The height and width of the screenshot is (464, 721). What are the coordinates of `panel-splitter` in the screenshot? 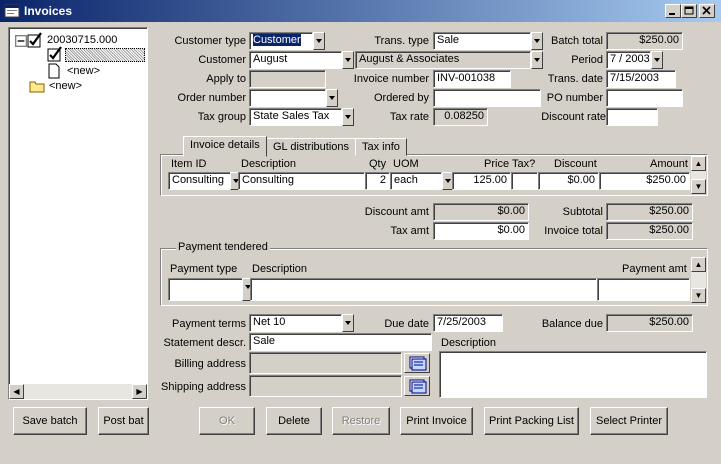 It's located at (150, 213).